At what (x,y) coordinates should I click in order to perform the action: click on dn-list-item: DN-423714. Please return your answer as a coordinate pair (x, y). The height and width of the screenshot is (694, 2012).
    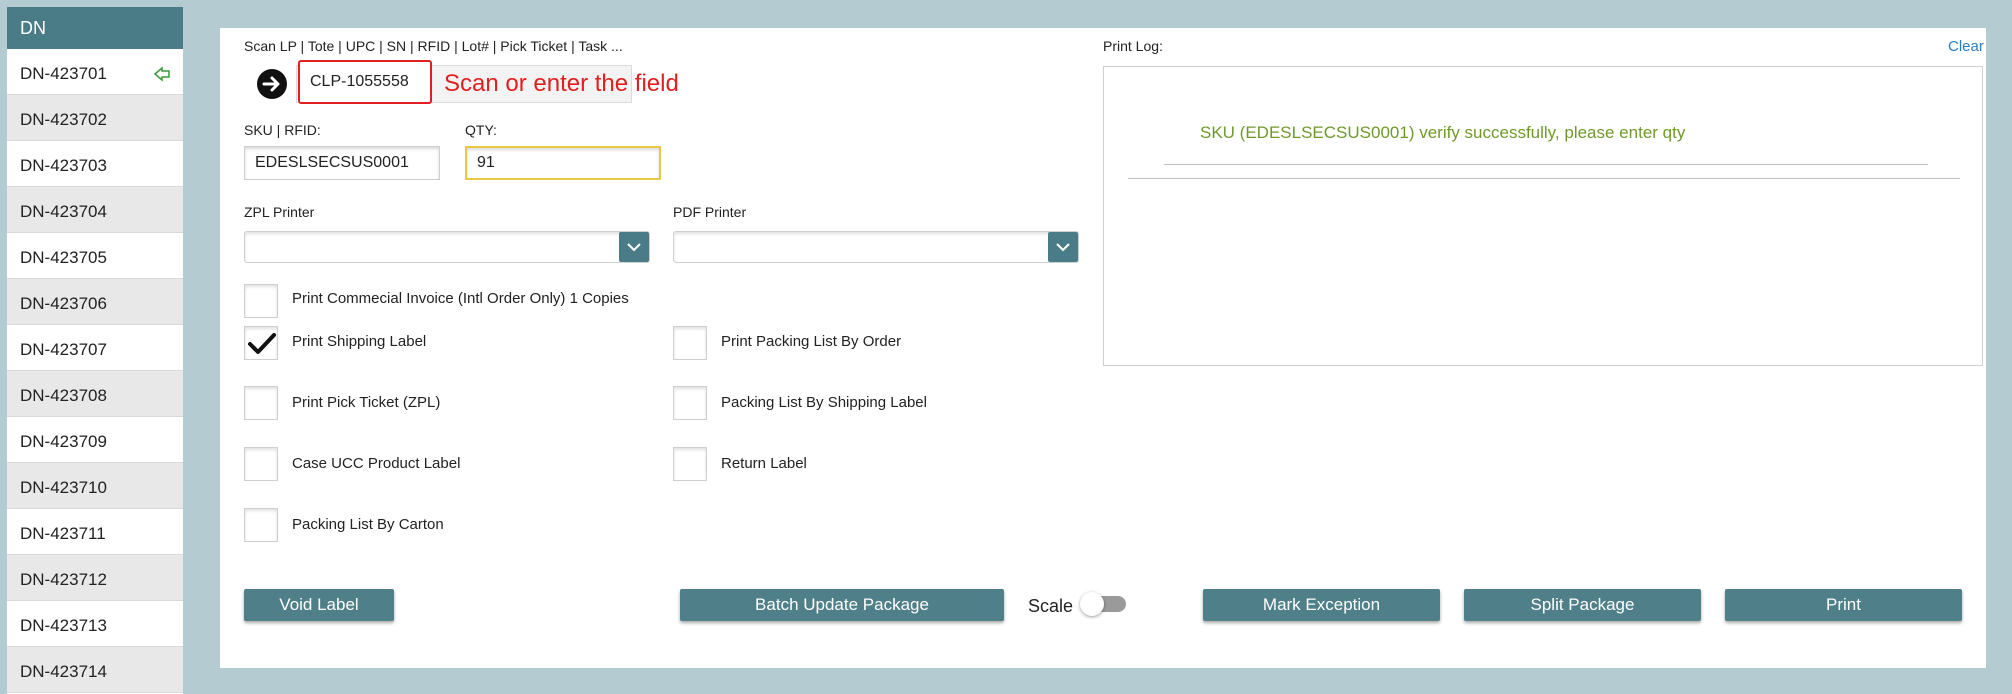
    Looking at the image, I should click on (95, 670).